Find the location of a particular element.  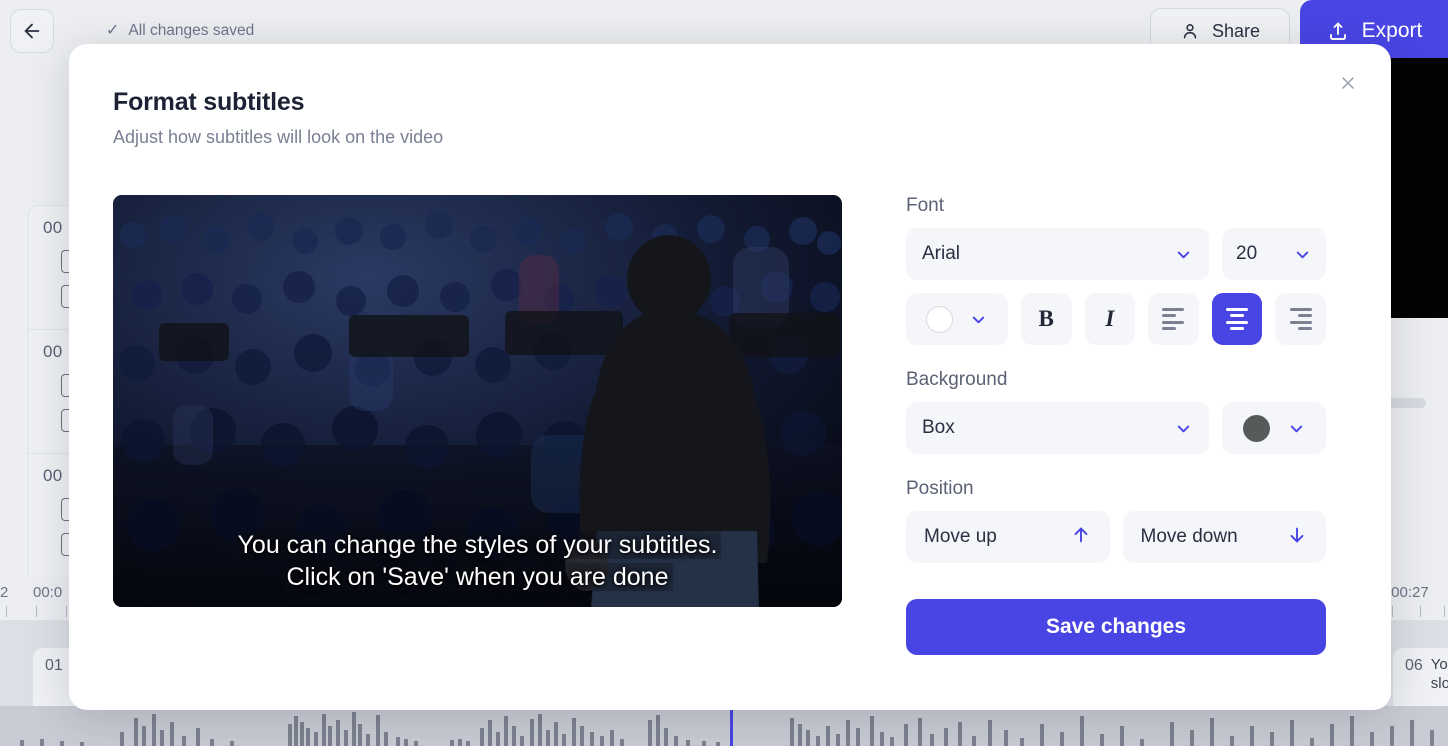

arrow-left-icon is located at coordinates (32, 31).